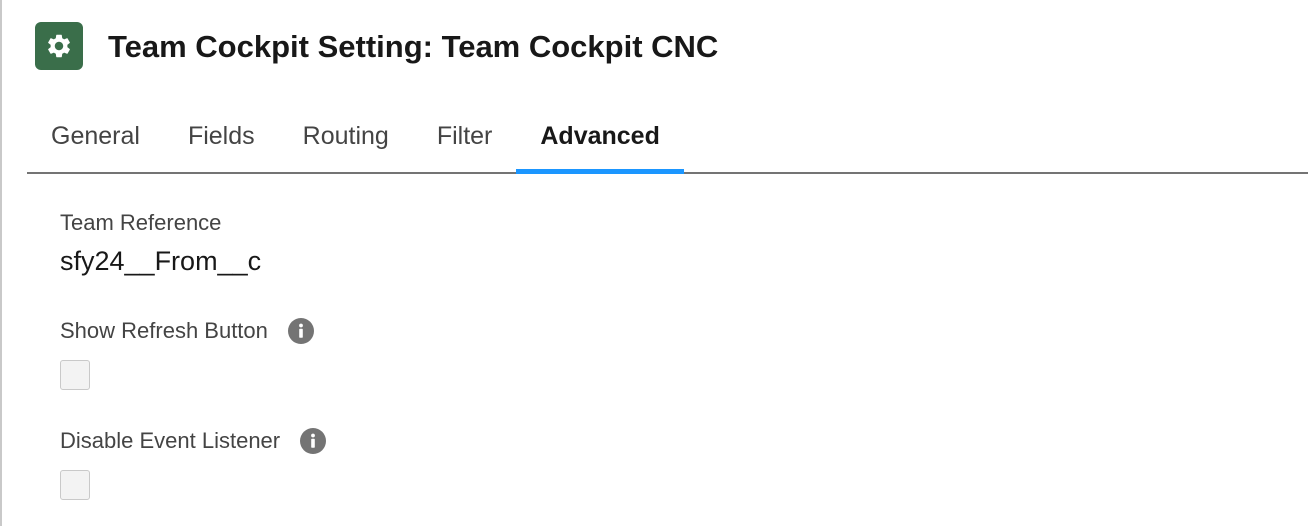  Describe the element at coordinates (465, 136) in the screenshot. I see `tab-filter: Filter` at that location.